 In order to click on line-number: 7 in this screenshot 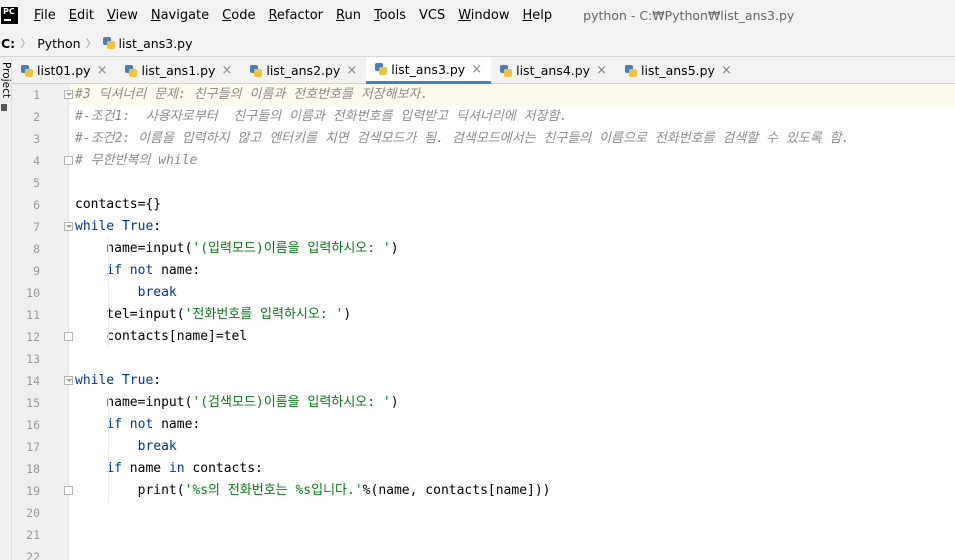, I will do `click(36, 227)`.